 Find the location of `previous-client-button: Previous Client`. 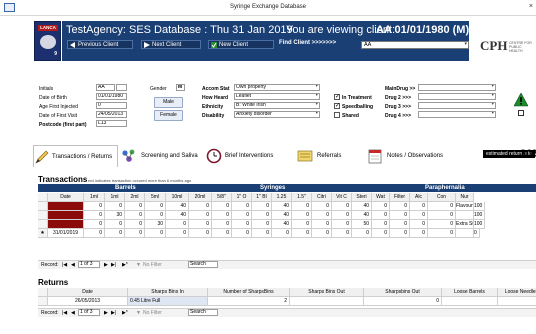

previous-client-button: Previous Client is located at coordinates (100, 44).